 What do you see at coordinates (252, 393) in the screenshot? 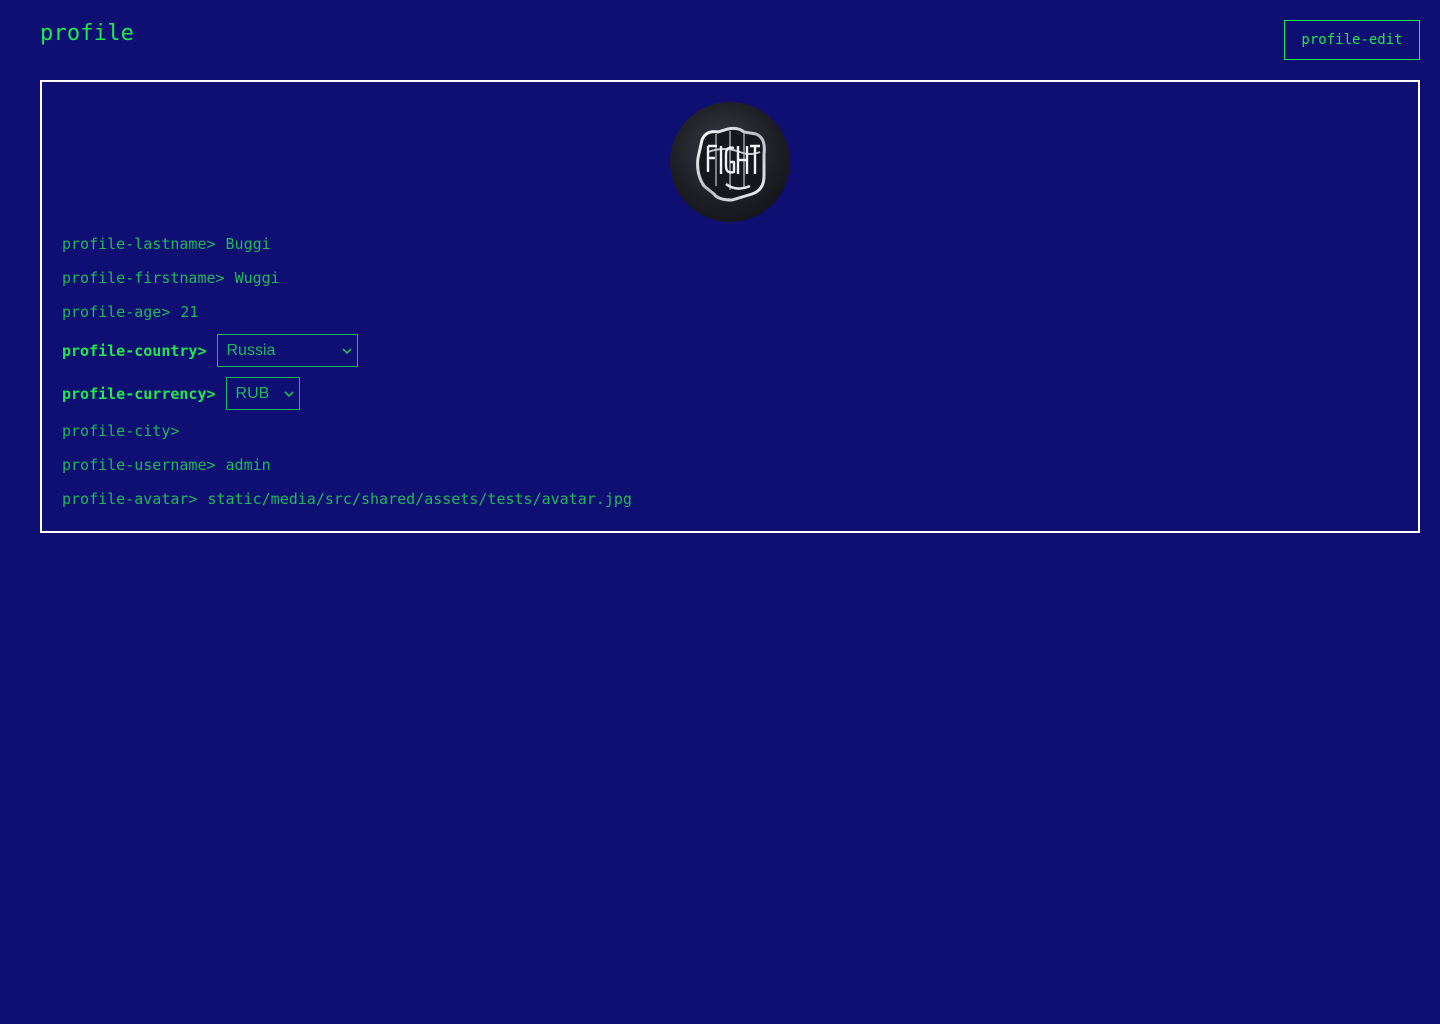
I see `currency-select-value: RUB` at bounding box center [252, 393].